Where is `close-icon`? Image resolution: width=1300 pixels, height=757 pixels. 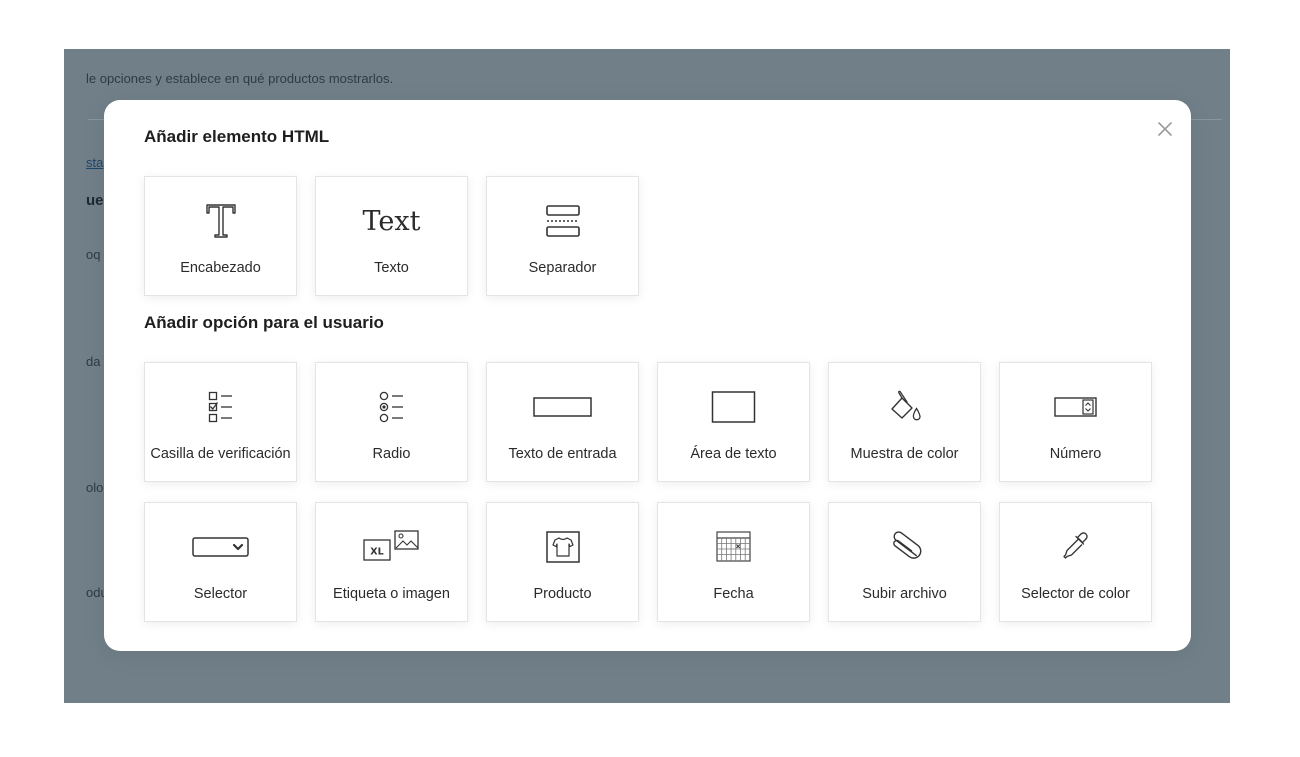 close-icon is located at coordinates (1165, 129).